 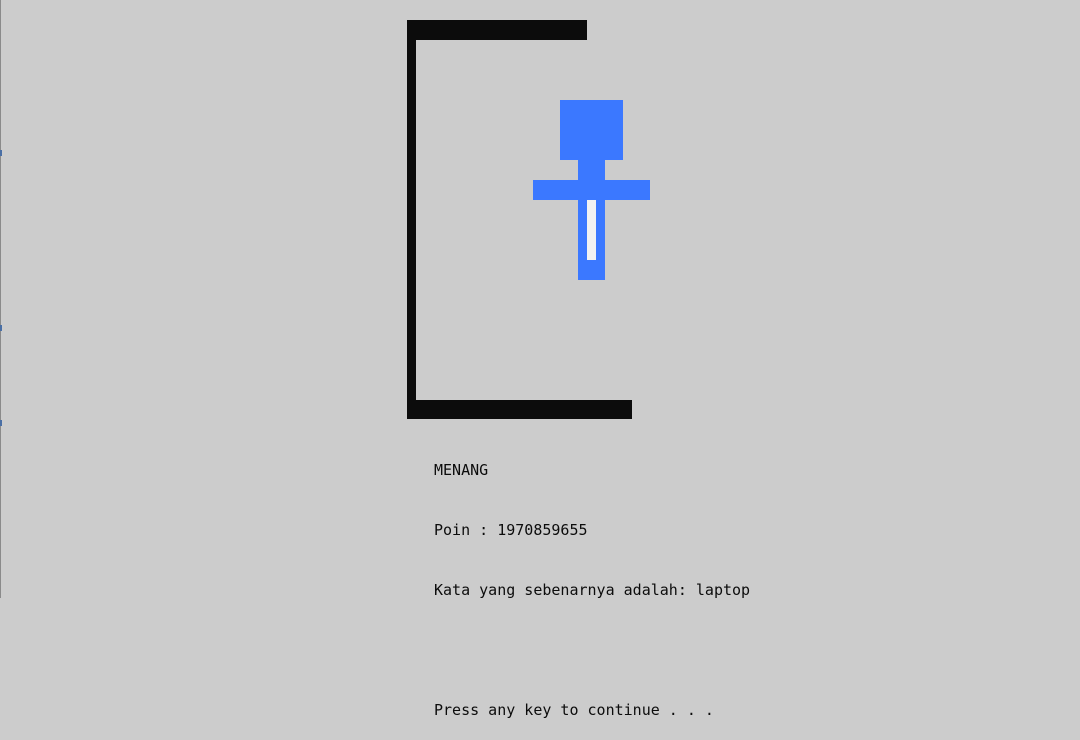 What do you see at coordinates (592, 530) in the screenshot?
I see `score-line: Poin : 1970859655` at bounding box center [592, 530].